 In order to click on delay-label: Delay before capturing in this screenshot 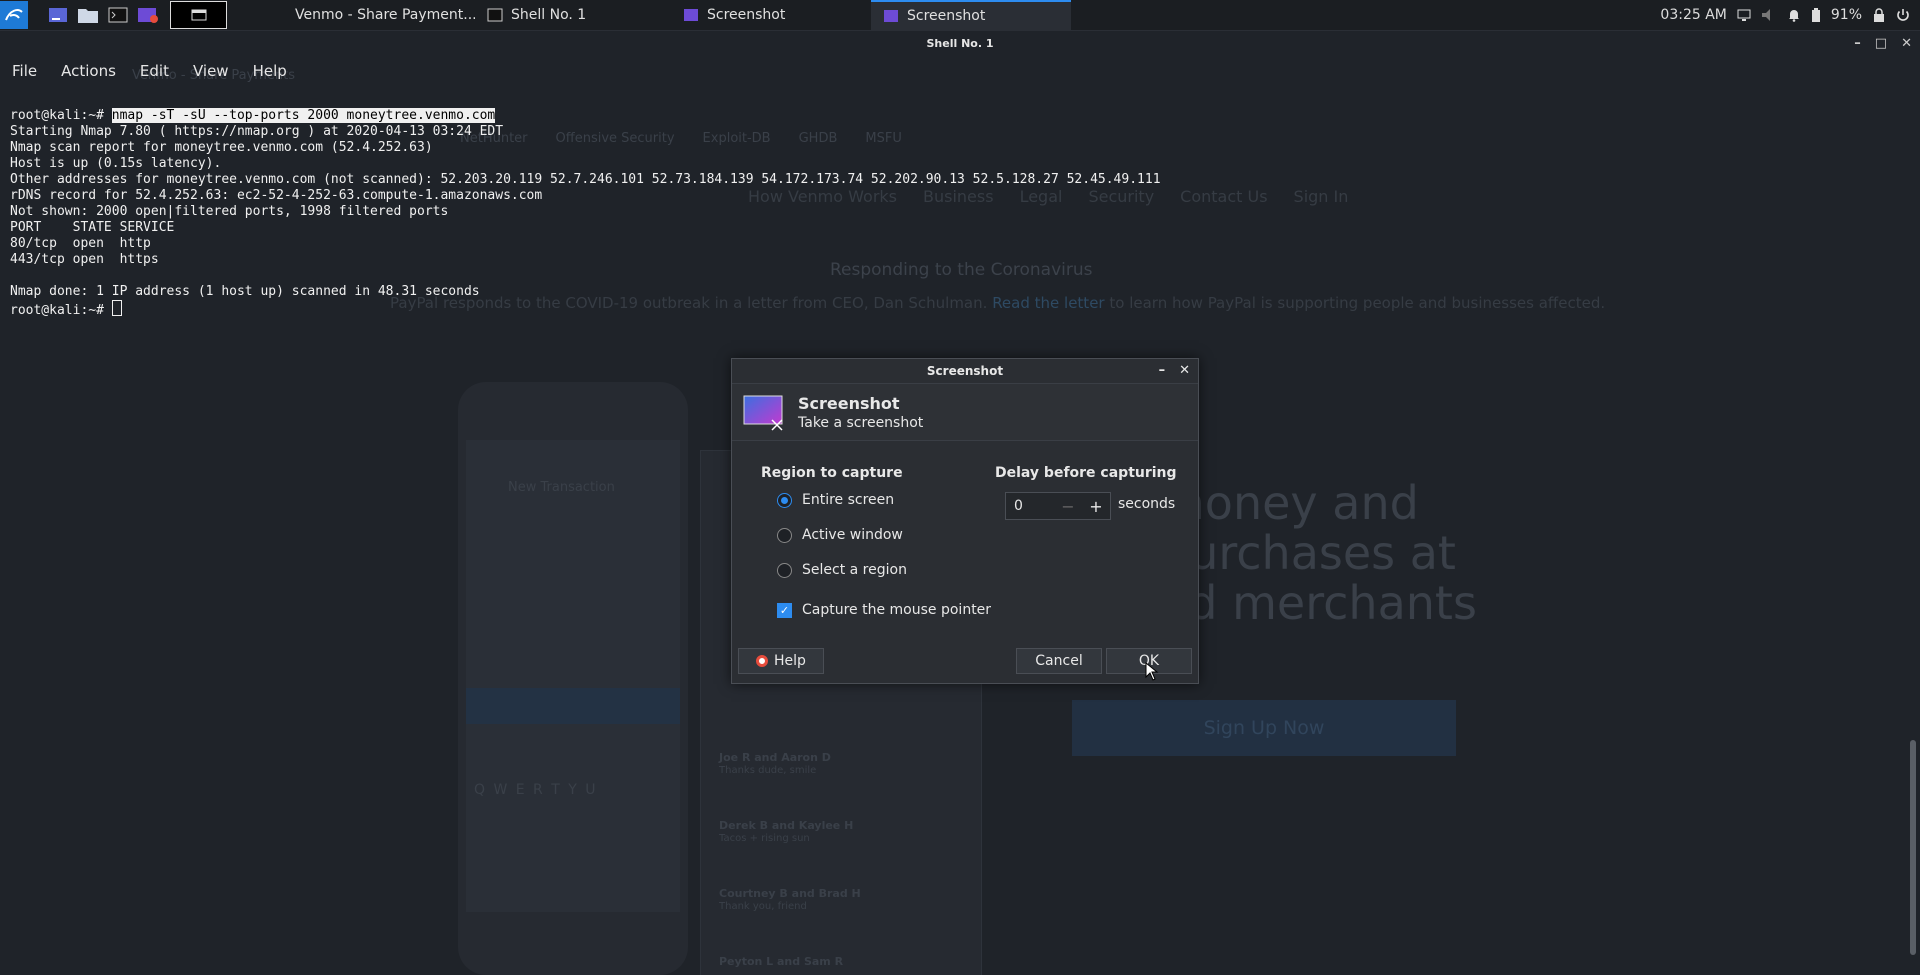, I will do `click(1086, 473)`.